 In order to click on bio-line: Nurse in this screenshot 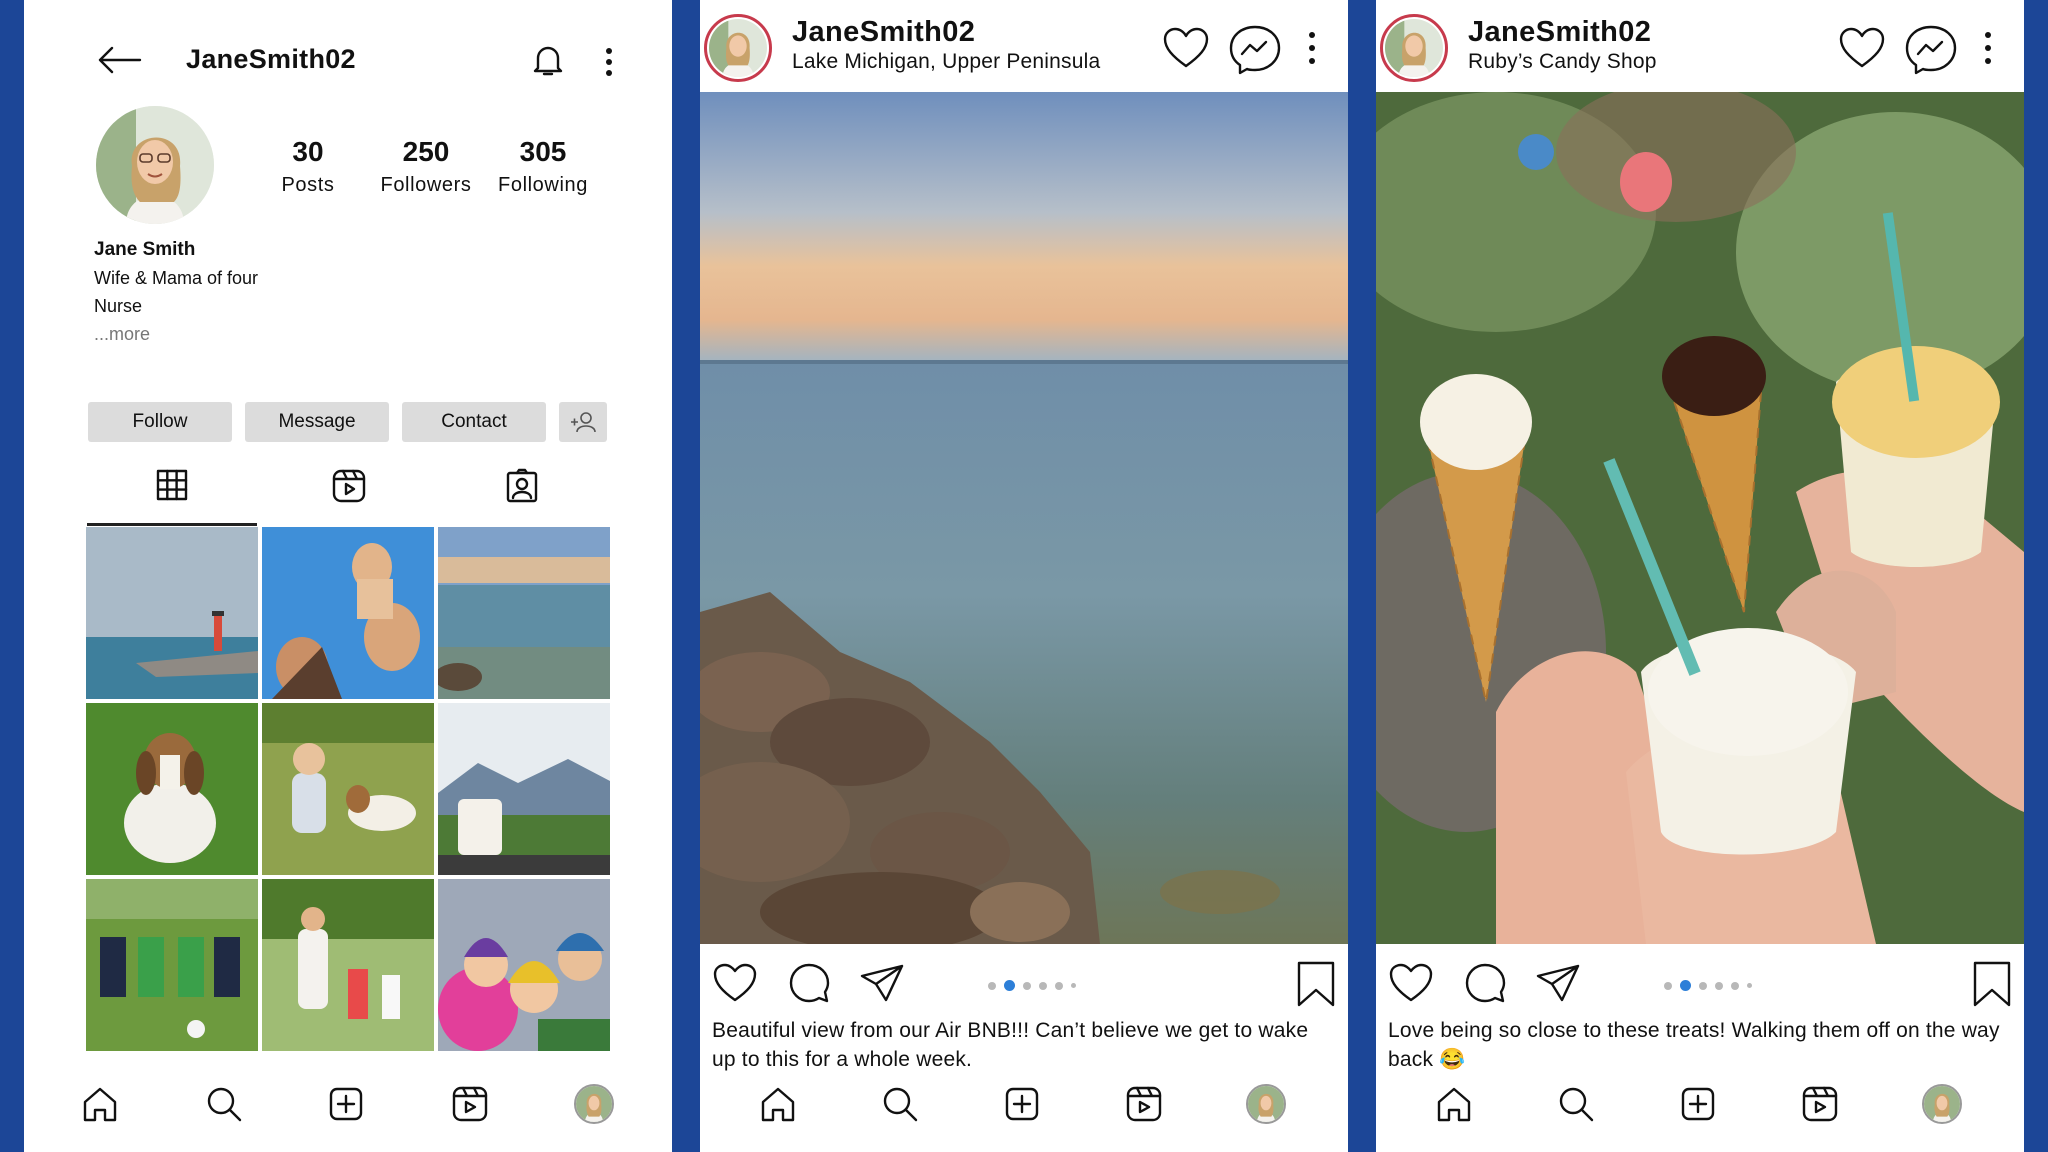, I will do `click(118, 306)`.